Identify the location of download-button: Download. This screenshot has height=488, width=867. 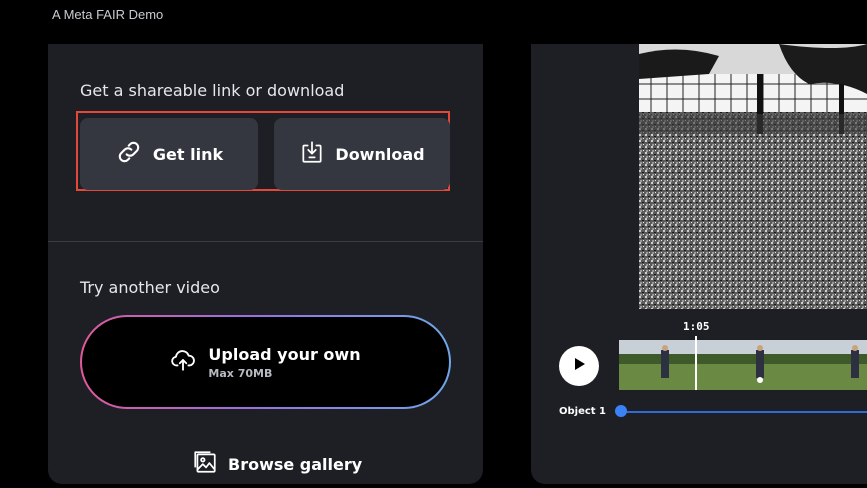
(362, 154).